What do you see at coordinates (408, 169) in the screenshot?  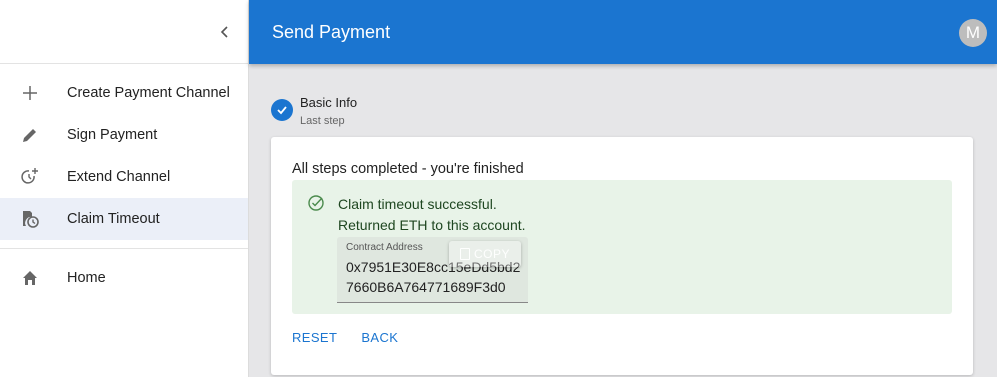 I see `completion-heading: All steps completed - you're finished` at bounding box center [408, 169].